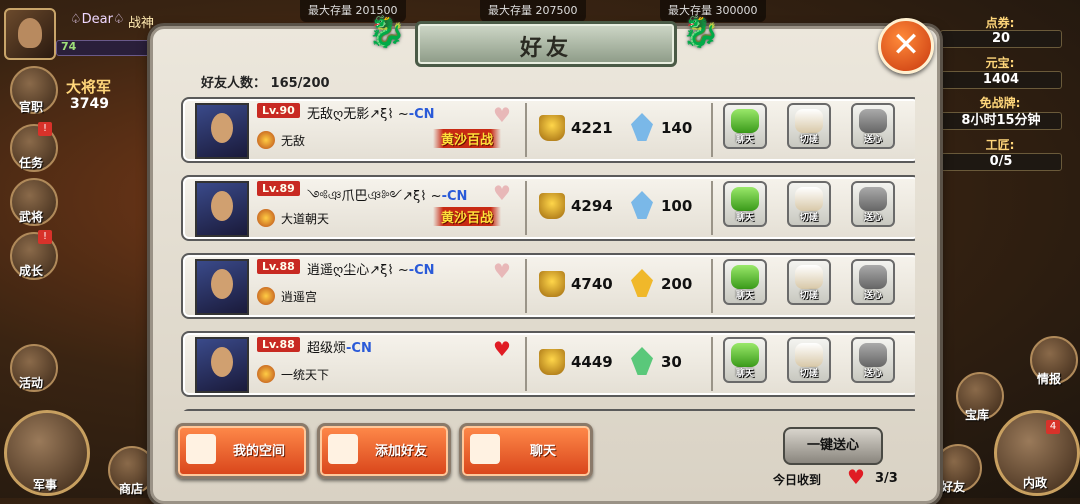 This screenshot has height=504, width=1080. Describe the element at coordinates (548, 410) in the screenshot. I see `friend-row-partial` at that location.